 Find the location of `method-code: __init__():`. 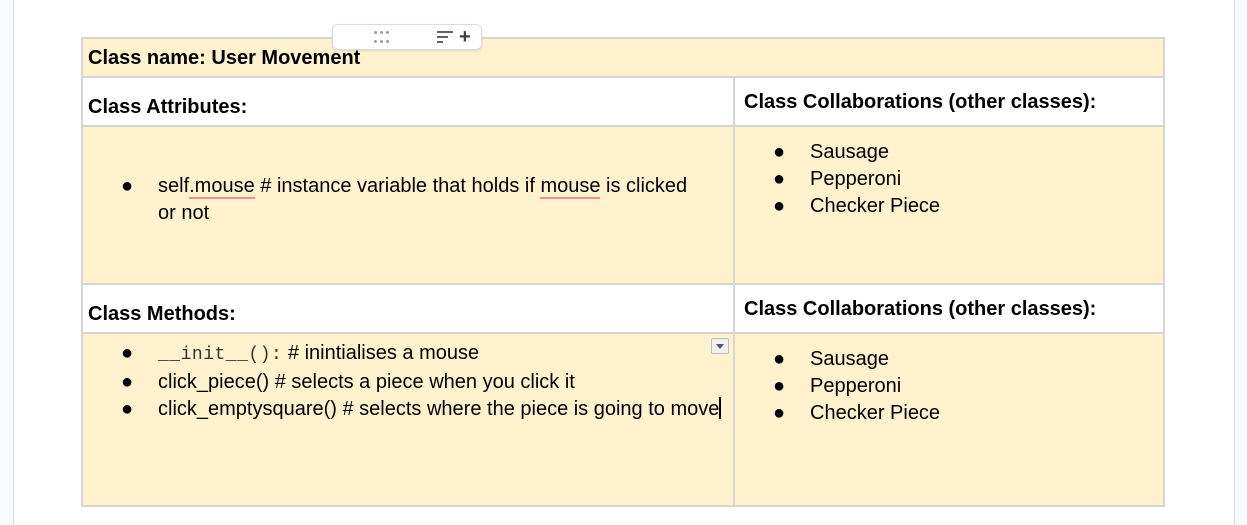

method-code: __init__(): is located at coordinates (220, 355).